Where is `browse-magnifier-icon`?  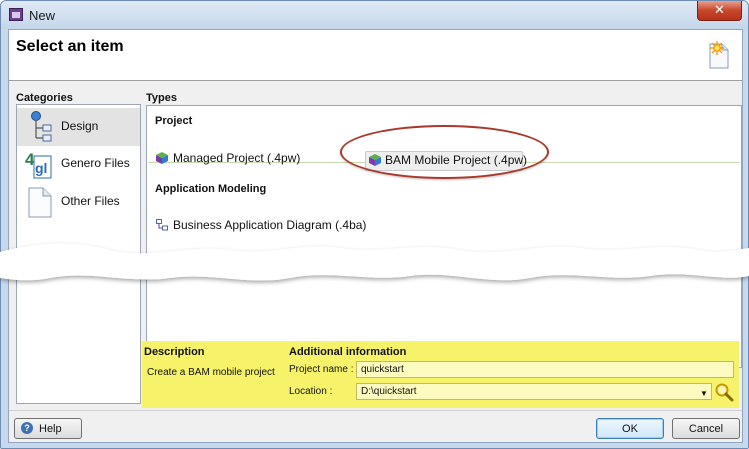 browse-magnifier-icon is located at coordinates (724, 392).